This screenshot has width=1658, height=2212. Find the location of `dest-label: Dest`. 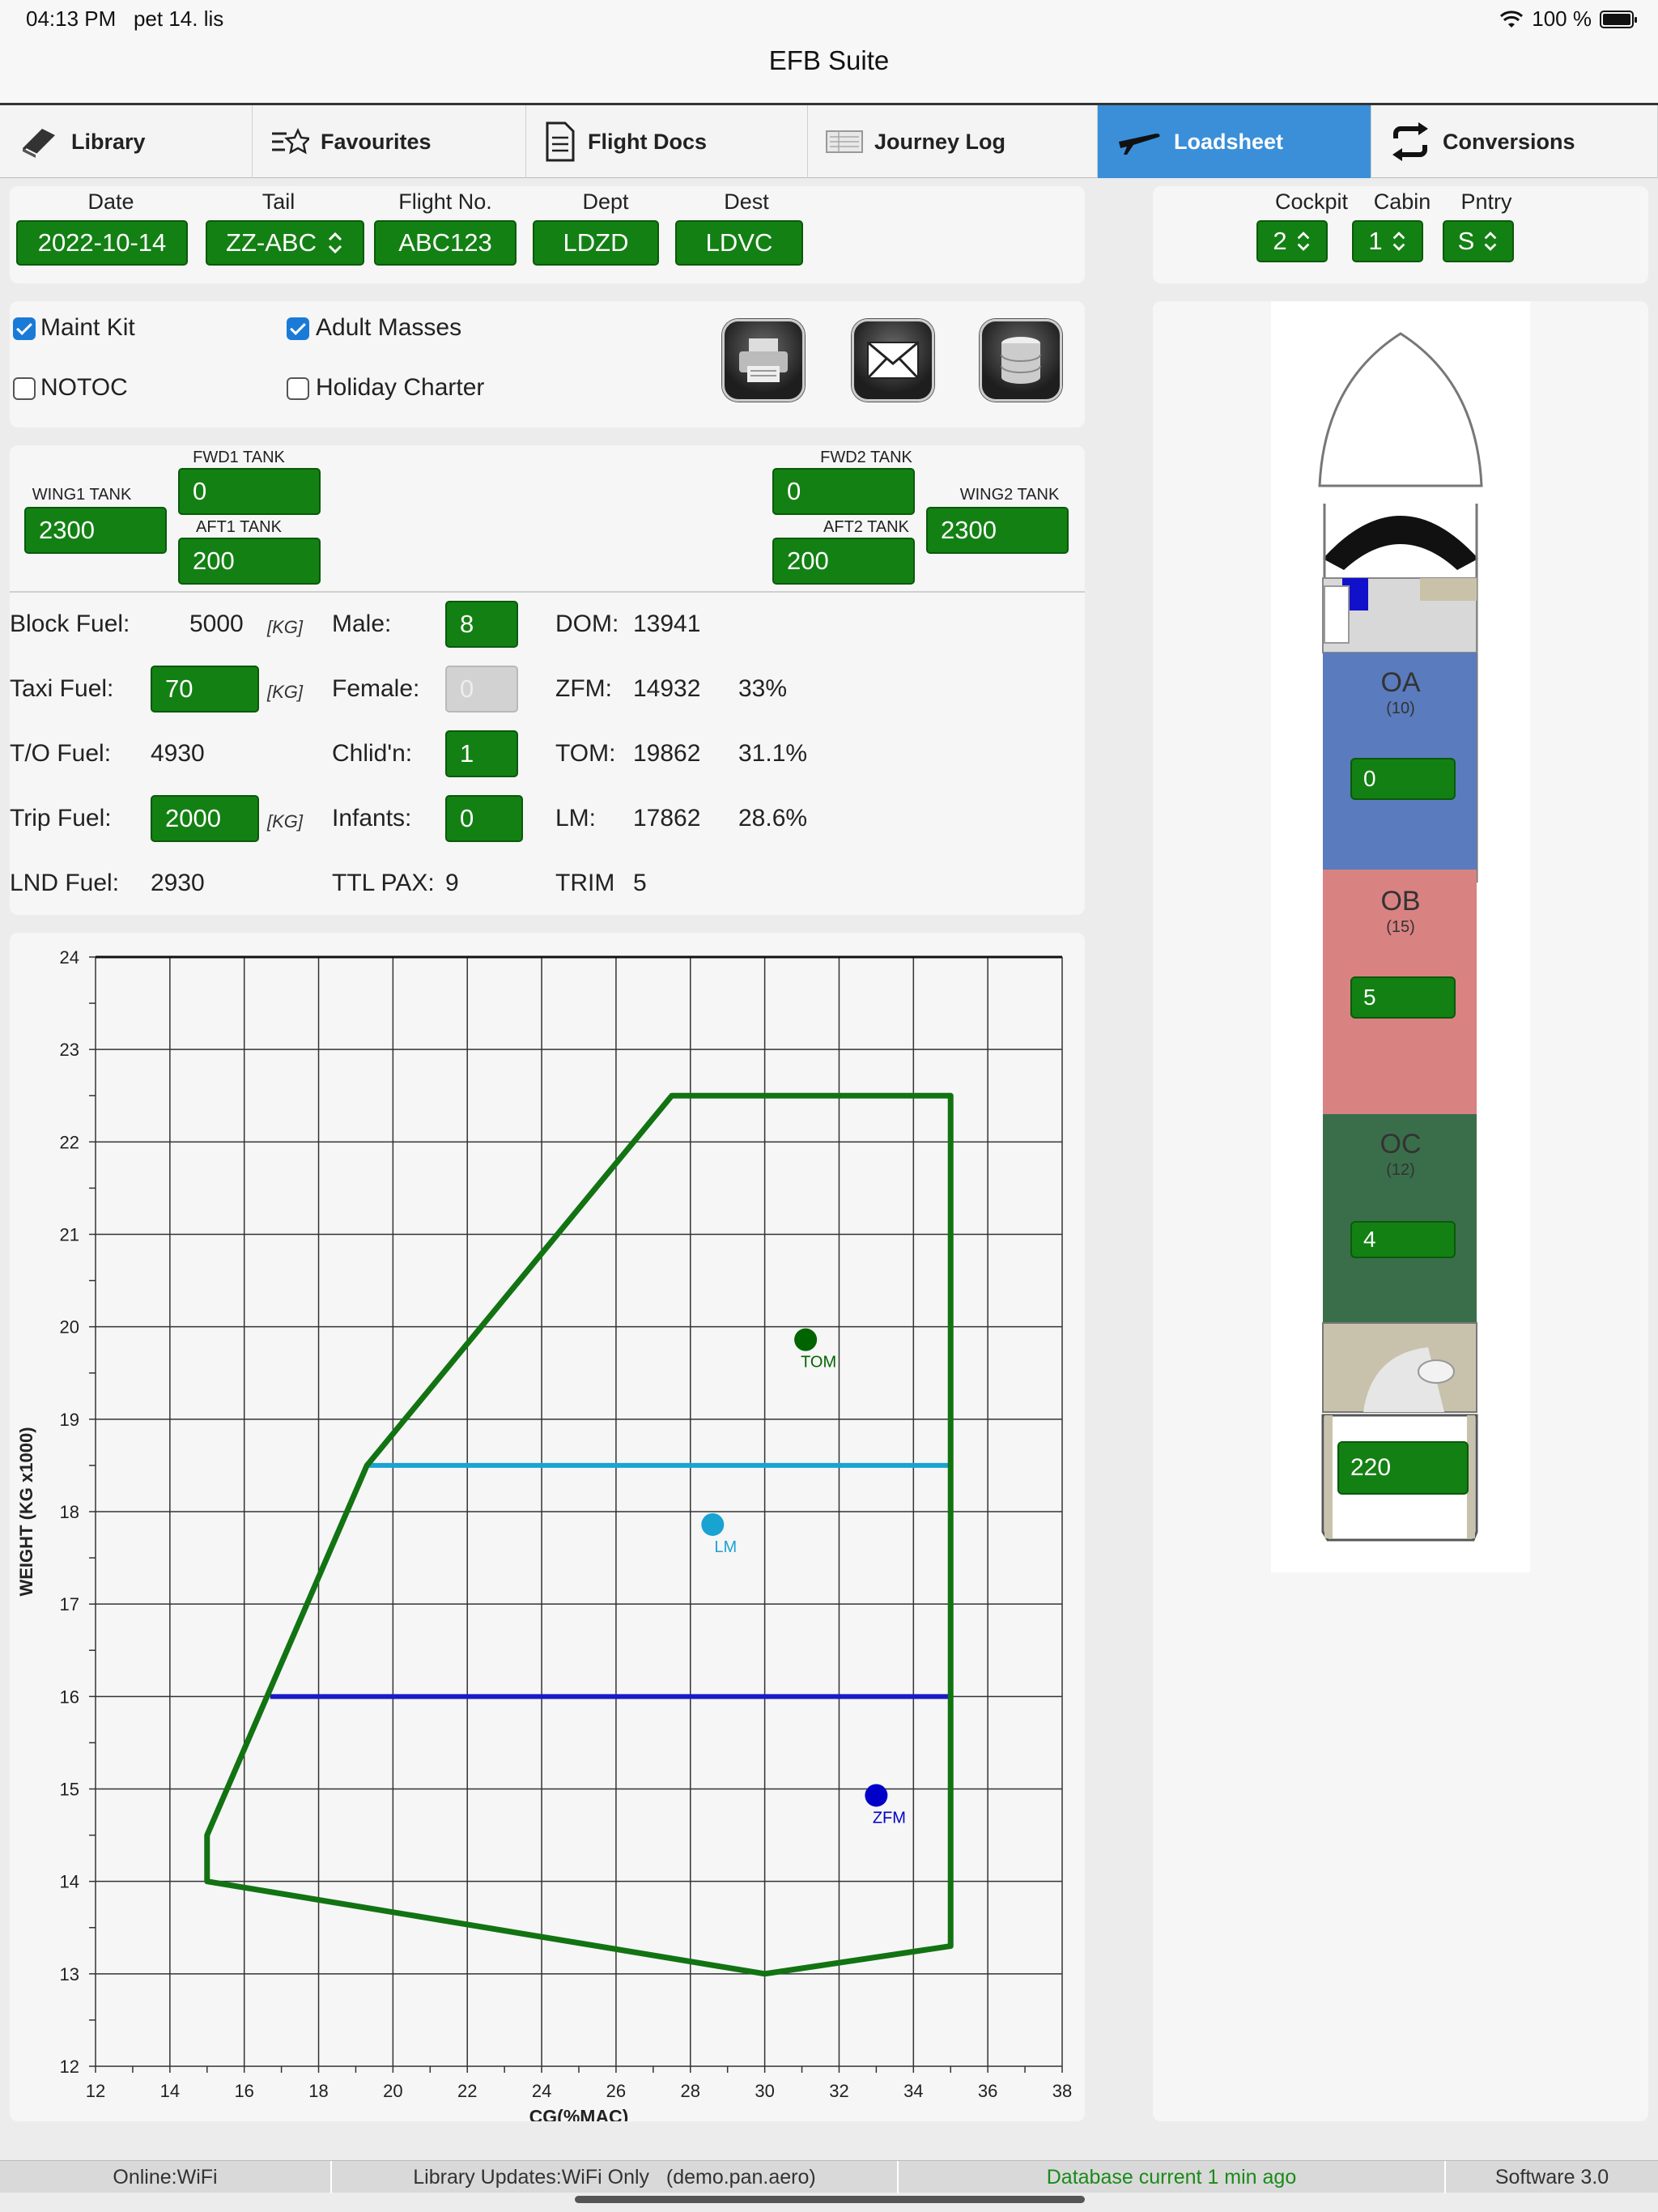

dest-label: Dest is located at coordinates (746, 202).